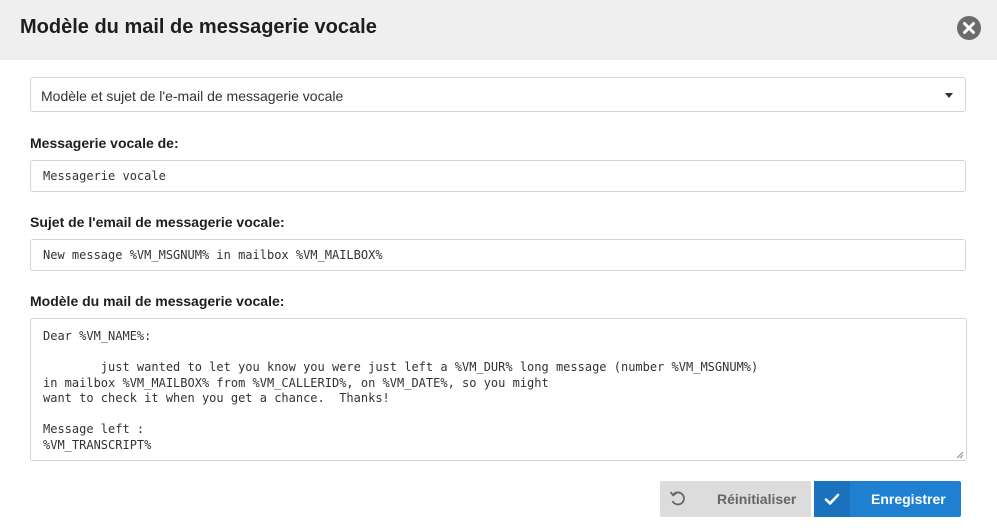 The height and width of the screenshot is (529, 997). I want to click on resize-handle-icon, so click(960, 455).